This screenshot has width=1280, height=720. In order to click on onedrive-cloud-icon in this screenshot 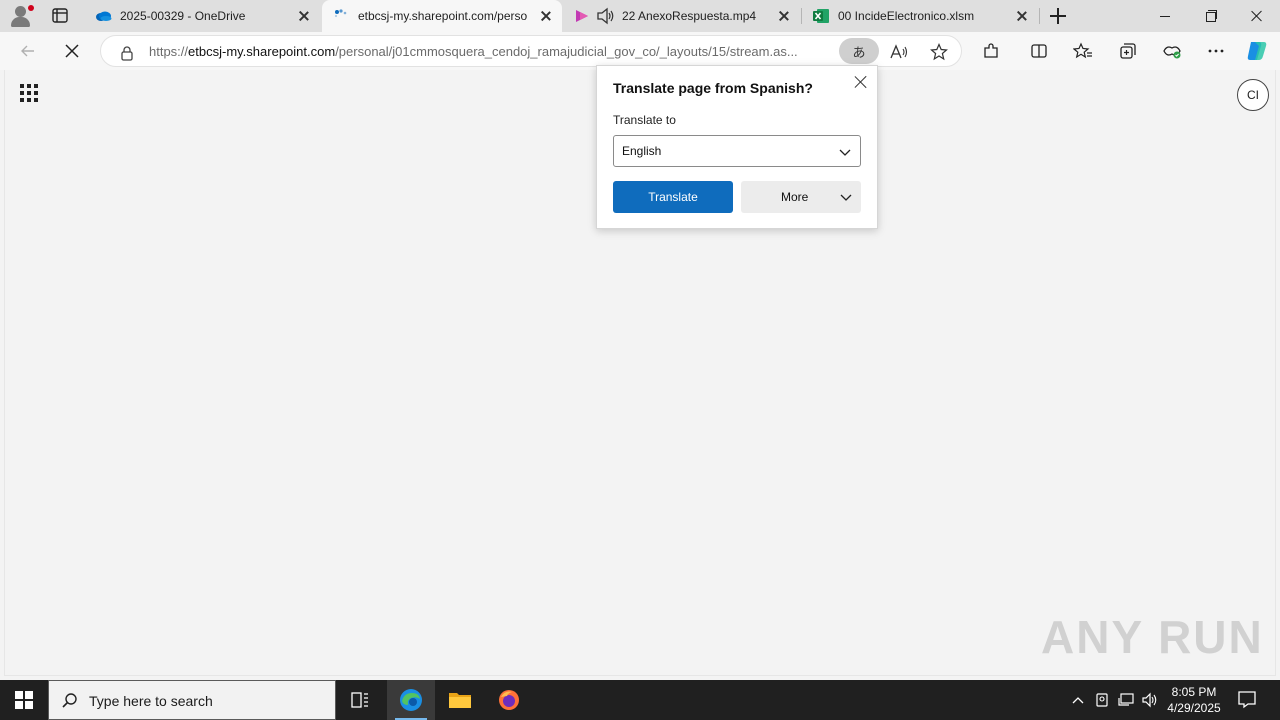, I will do `click(103, 16)`.